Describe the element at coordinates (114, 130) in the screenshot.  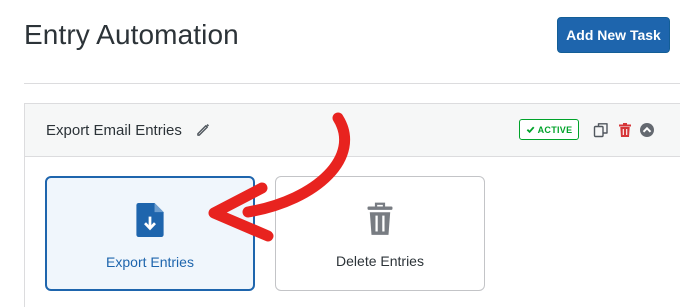
I see `task-name: Export Email Entries` at that location.